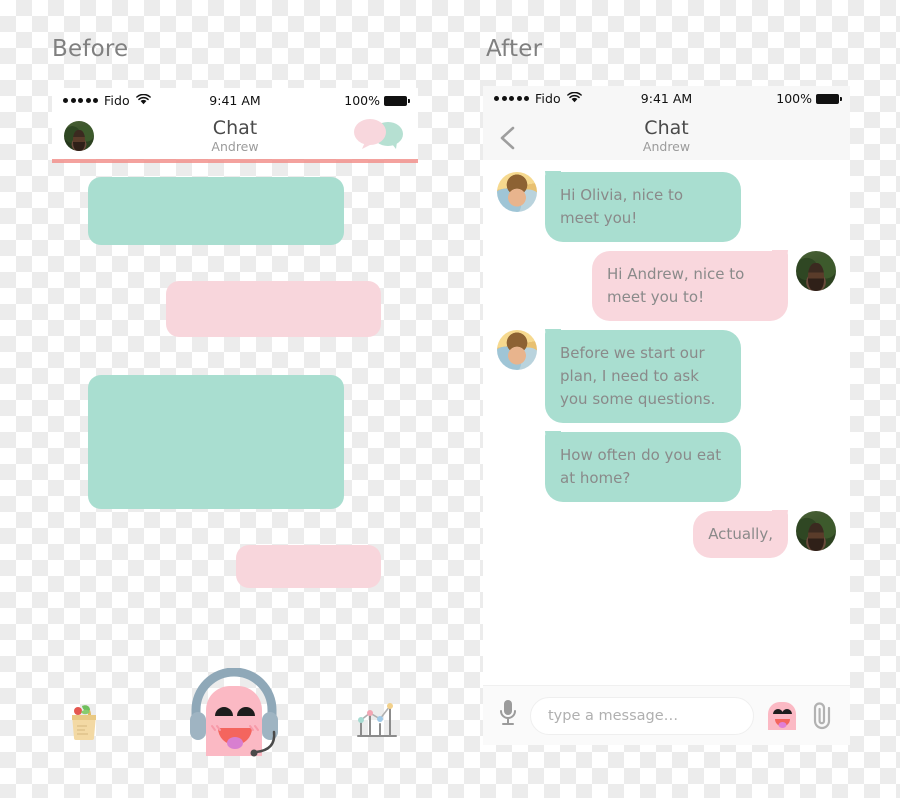 This screenshot has width=900, height=798. I want to click on before-navbar: Chat Andrew, so click(235, 136).